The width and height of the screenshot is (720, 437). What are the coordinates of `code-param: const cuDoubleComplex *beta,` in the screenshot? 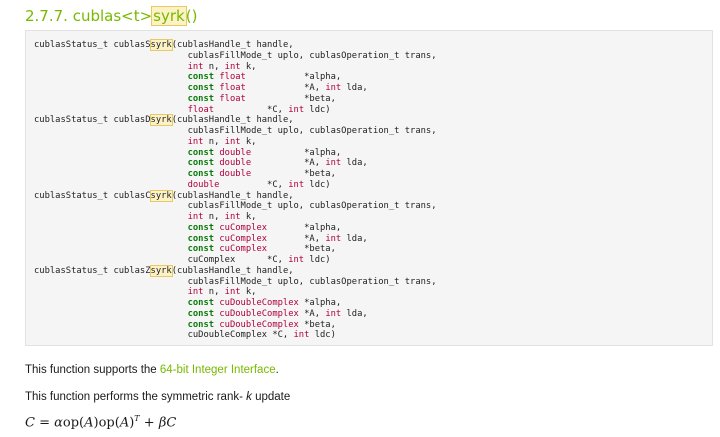 It's located at (261, 324).